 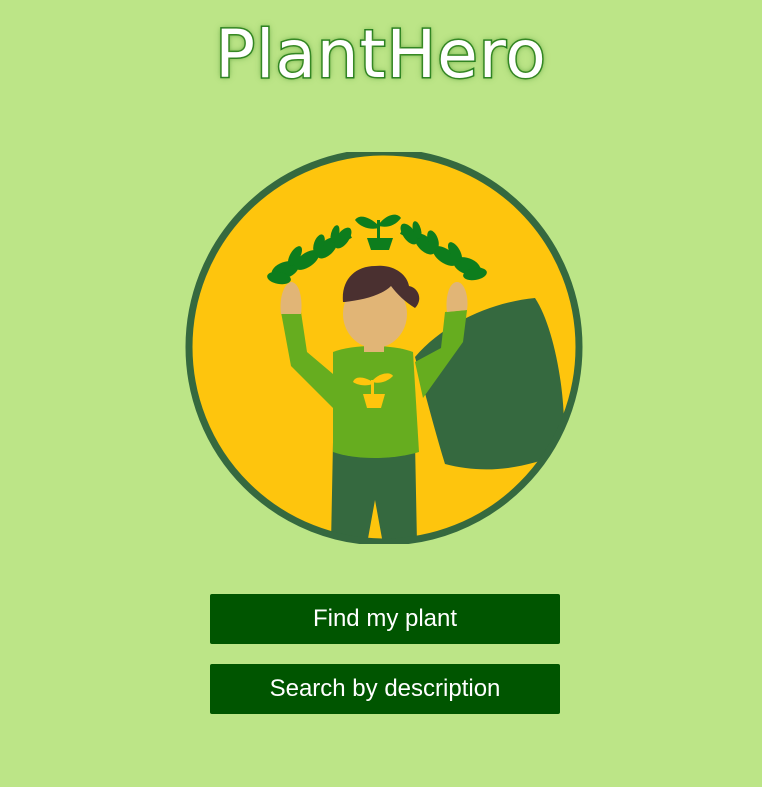 I want to click on app-title: PlantHero, so click(x=381, y=54).